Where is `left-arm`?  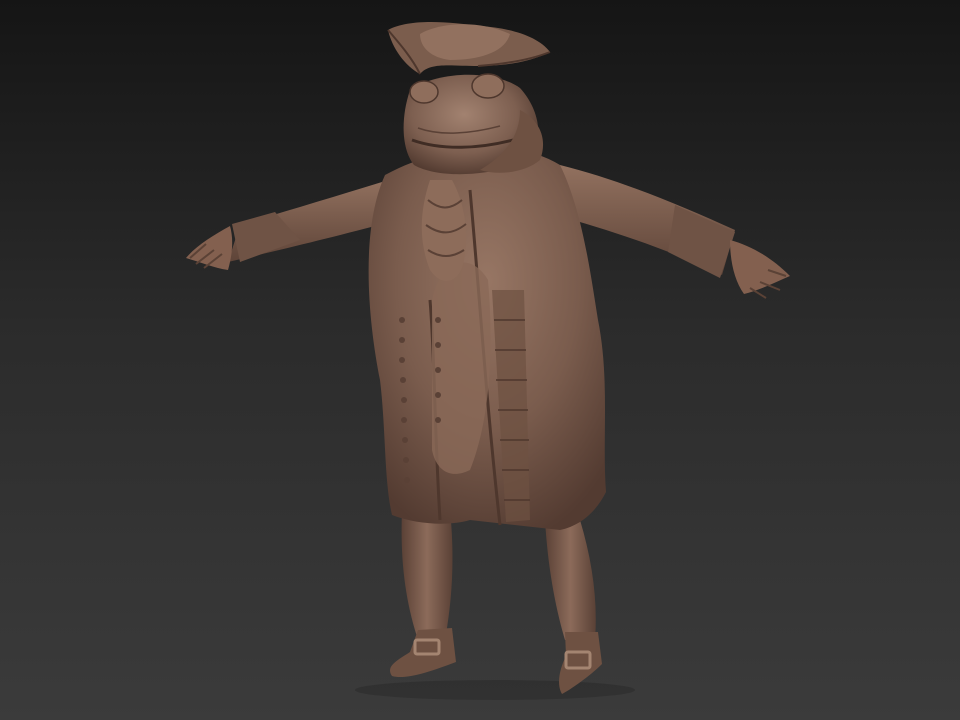 left-arm is located at coordinates (290, 224).